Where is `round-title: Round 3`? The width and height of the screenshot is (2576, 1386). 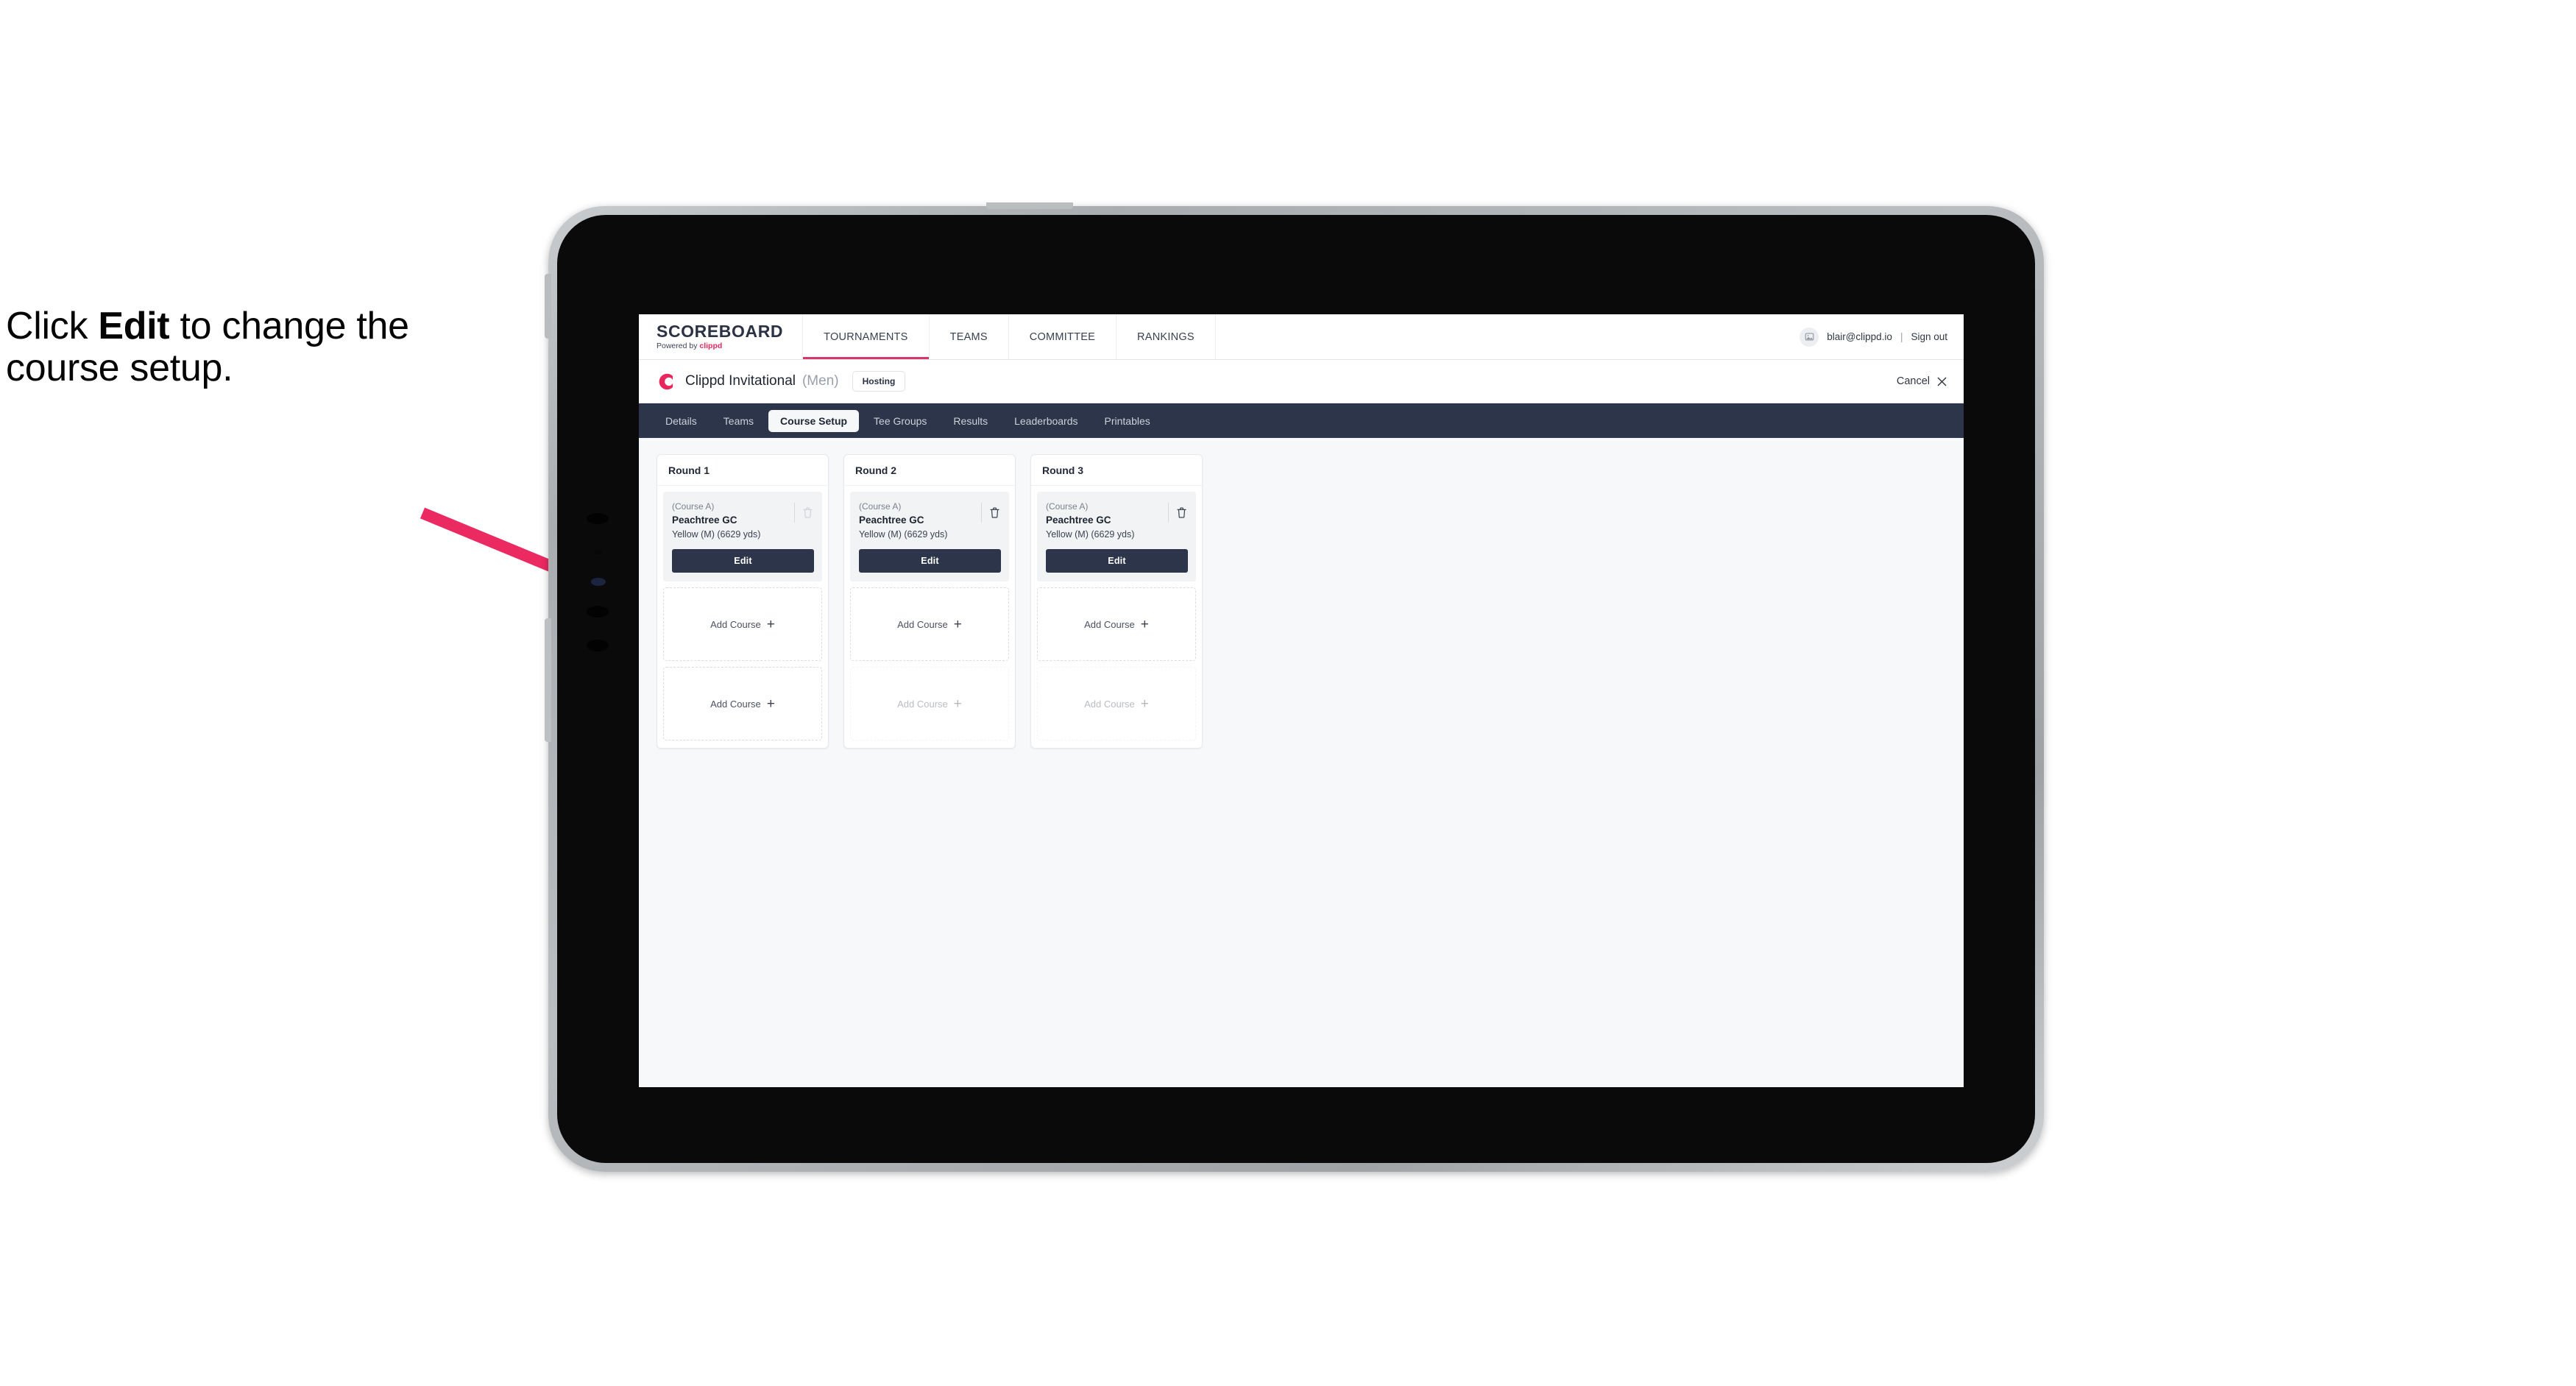
round-title: Round 3 is located at coordinates (1116, 470).